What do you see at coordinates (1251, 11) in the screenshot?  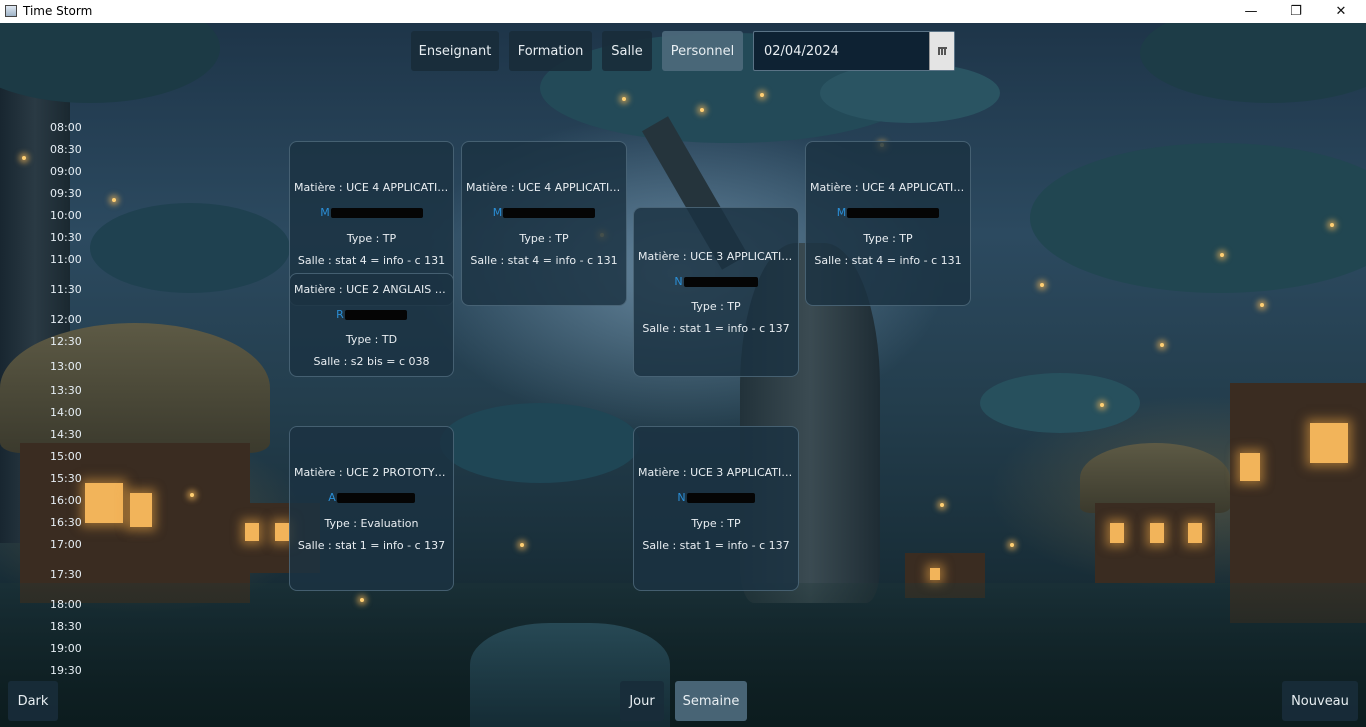 I see `minimize-button: —` at bounding box center [1251, 11].